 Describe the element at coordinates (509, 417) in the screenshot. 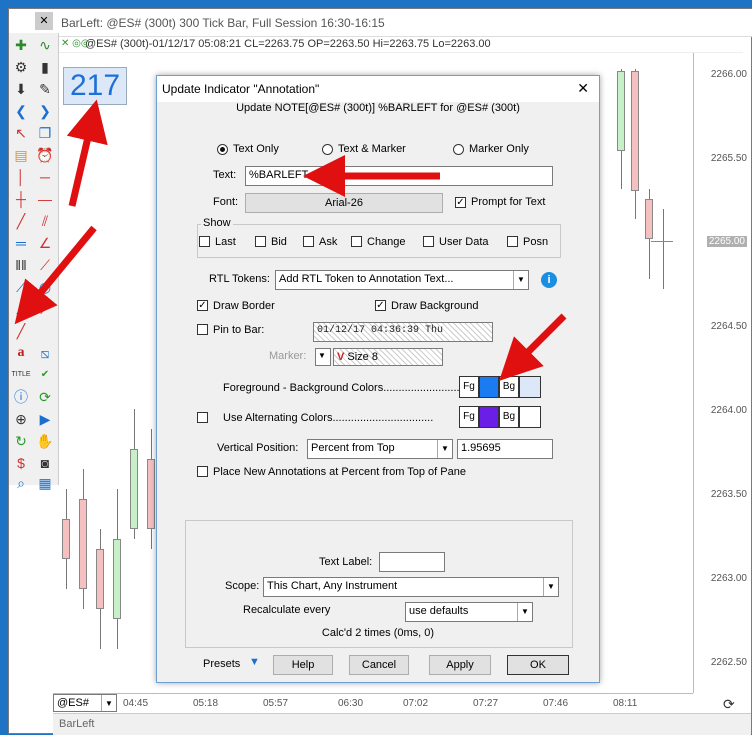

I see `alt-bg-swatch-label: Bg` at that location.